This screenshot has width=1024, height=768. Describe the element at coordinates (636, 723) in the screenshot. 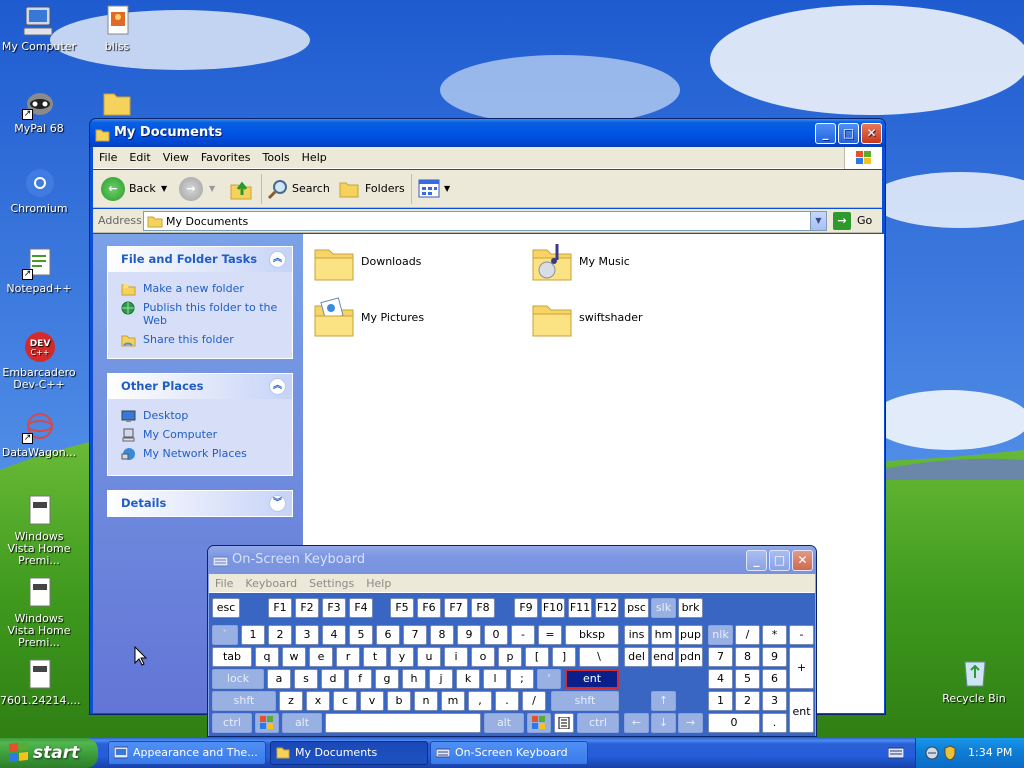

I see `key-left-arrow: ←` at that location.